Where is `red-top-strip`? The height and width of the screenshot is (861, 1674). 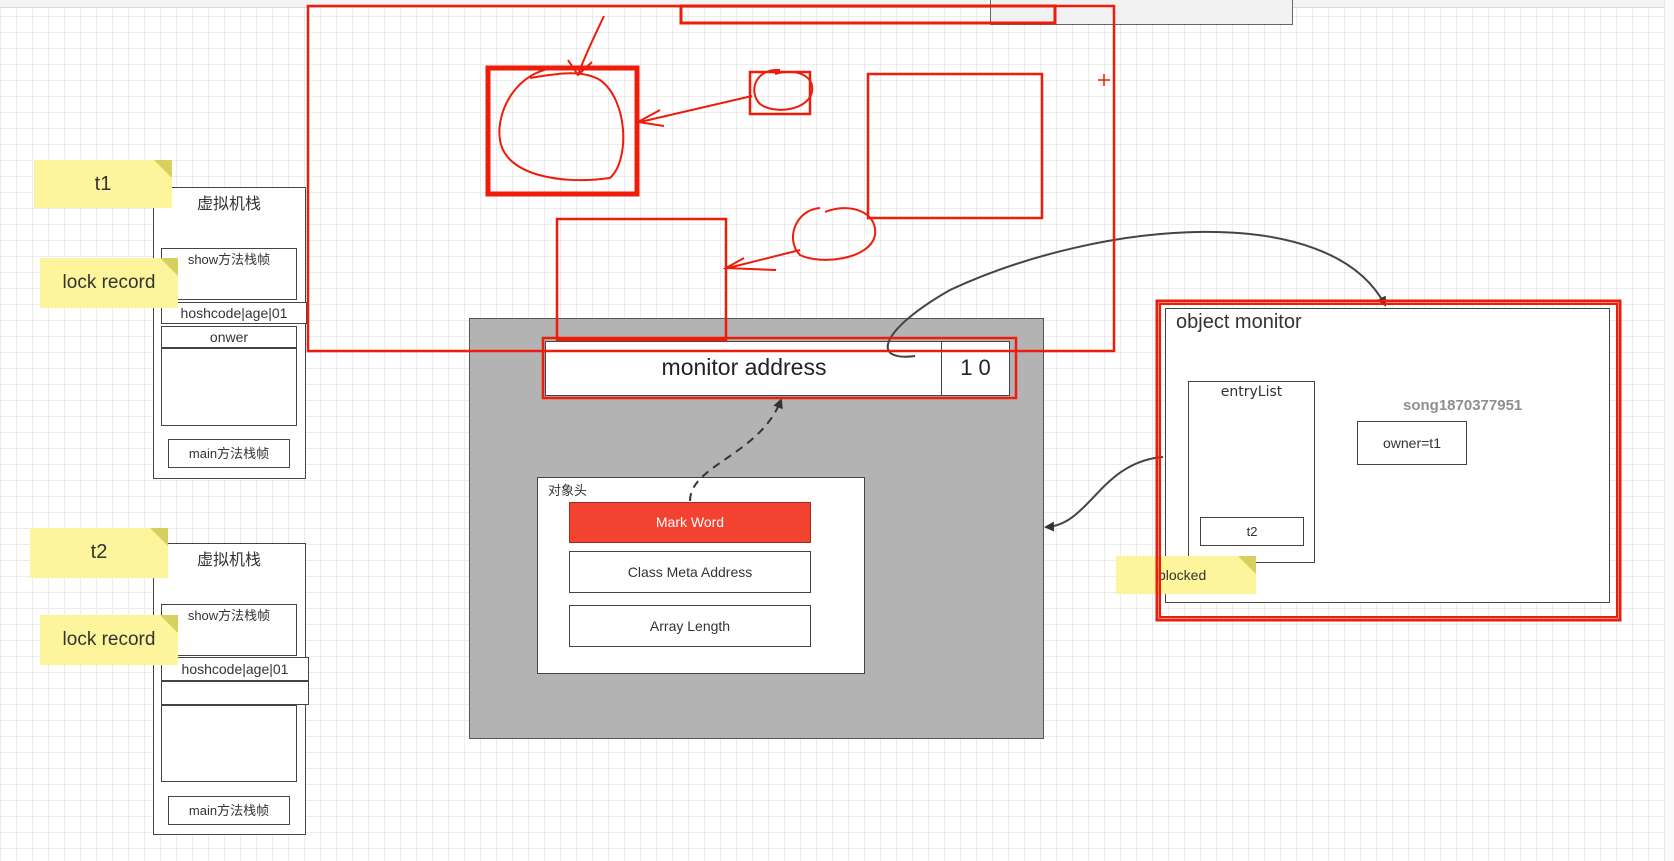
red-top-strip is located at coordinates (868, 14).